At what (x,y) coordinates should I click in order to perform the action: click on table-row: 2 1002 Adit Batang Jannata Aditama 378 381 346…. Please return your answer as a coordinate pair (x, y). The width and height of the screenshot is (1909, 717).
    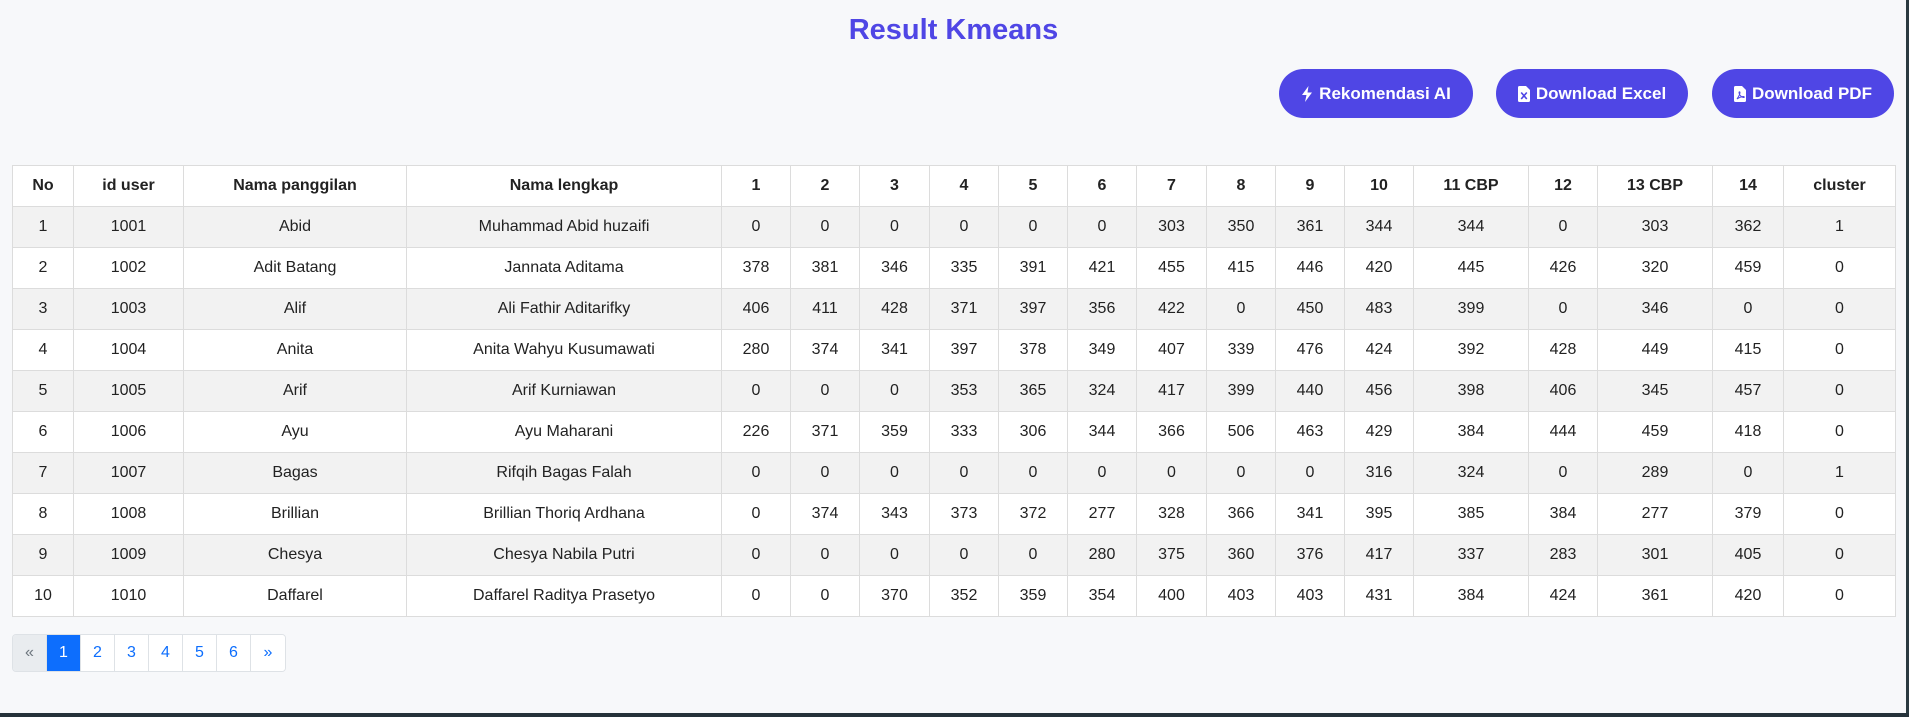
    Looking at the image, I should click on (954, 268).